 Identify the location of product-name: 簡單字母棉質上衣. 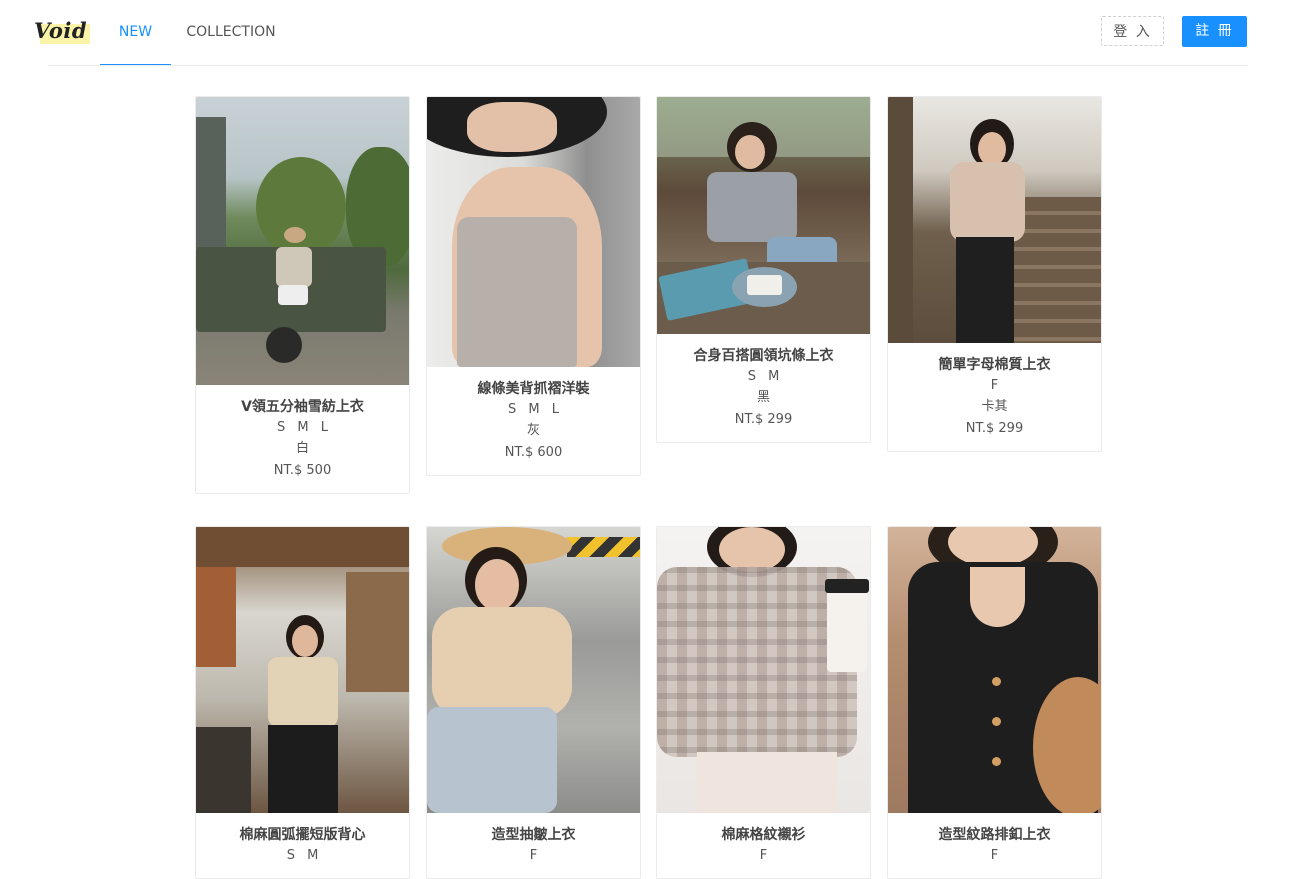
(994, 365).